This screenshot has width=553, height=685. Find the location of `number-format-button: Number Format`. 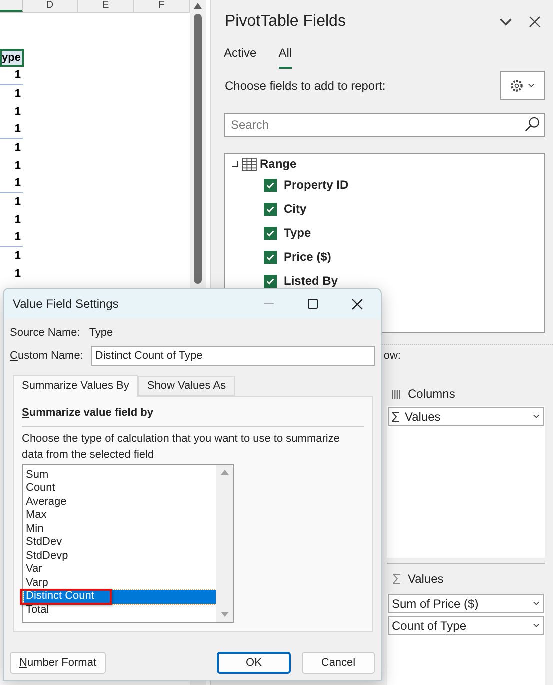

number-format-button: Number Format is located at coordinates (58, 663).